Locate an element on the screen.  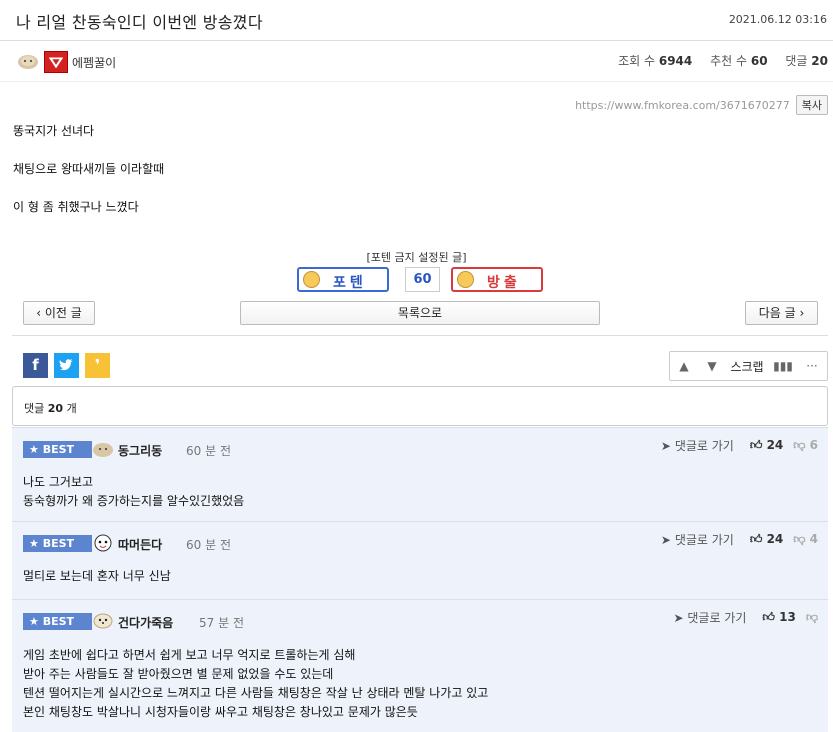
divider is located at coordinates (420, 335).